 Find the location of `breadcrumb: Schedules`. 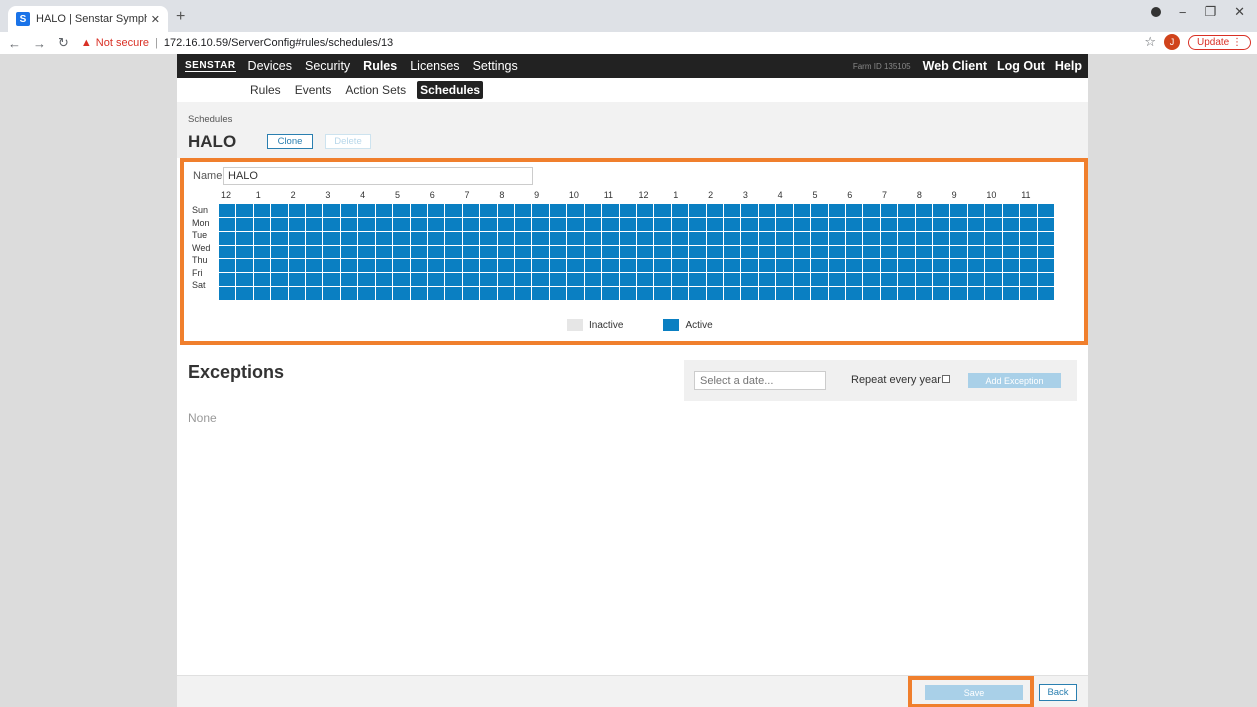

breadcrumb: Schedules is located at coordinates (210, 119).